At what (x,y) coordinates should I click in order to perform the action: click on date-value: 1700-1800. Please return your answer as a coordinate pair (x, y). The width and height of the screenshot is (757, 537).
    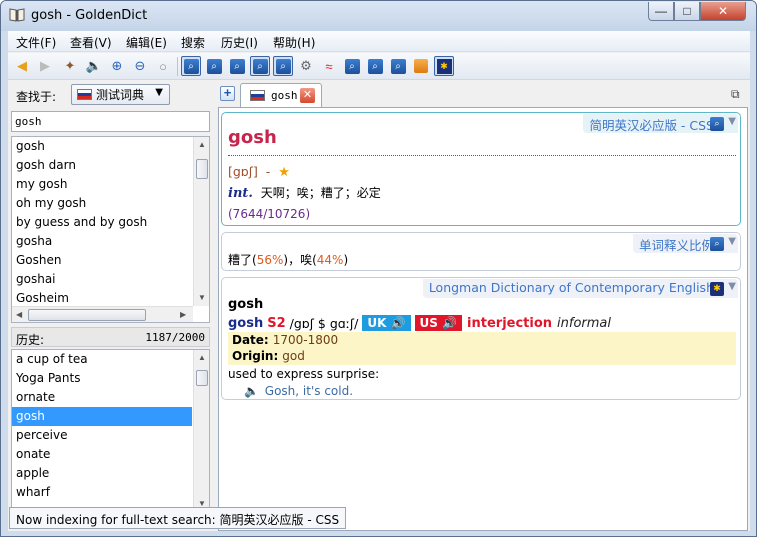
    Looking at the image, I should click on (305, 340).